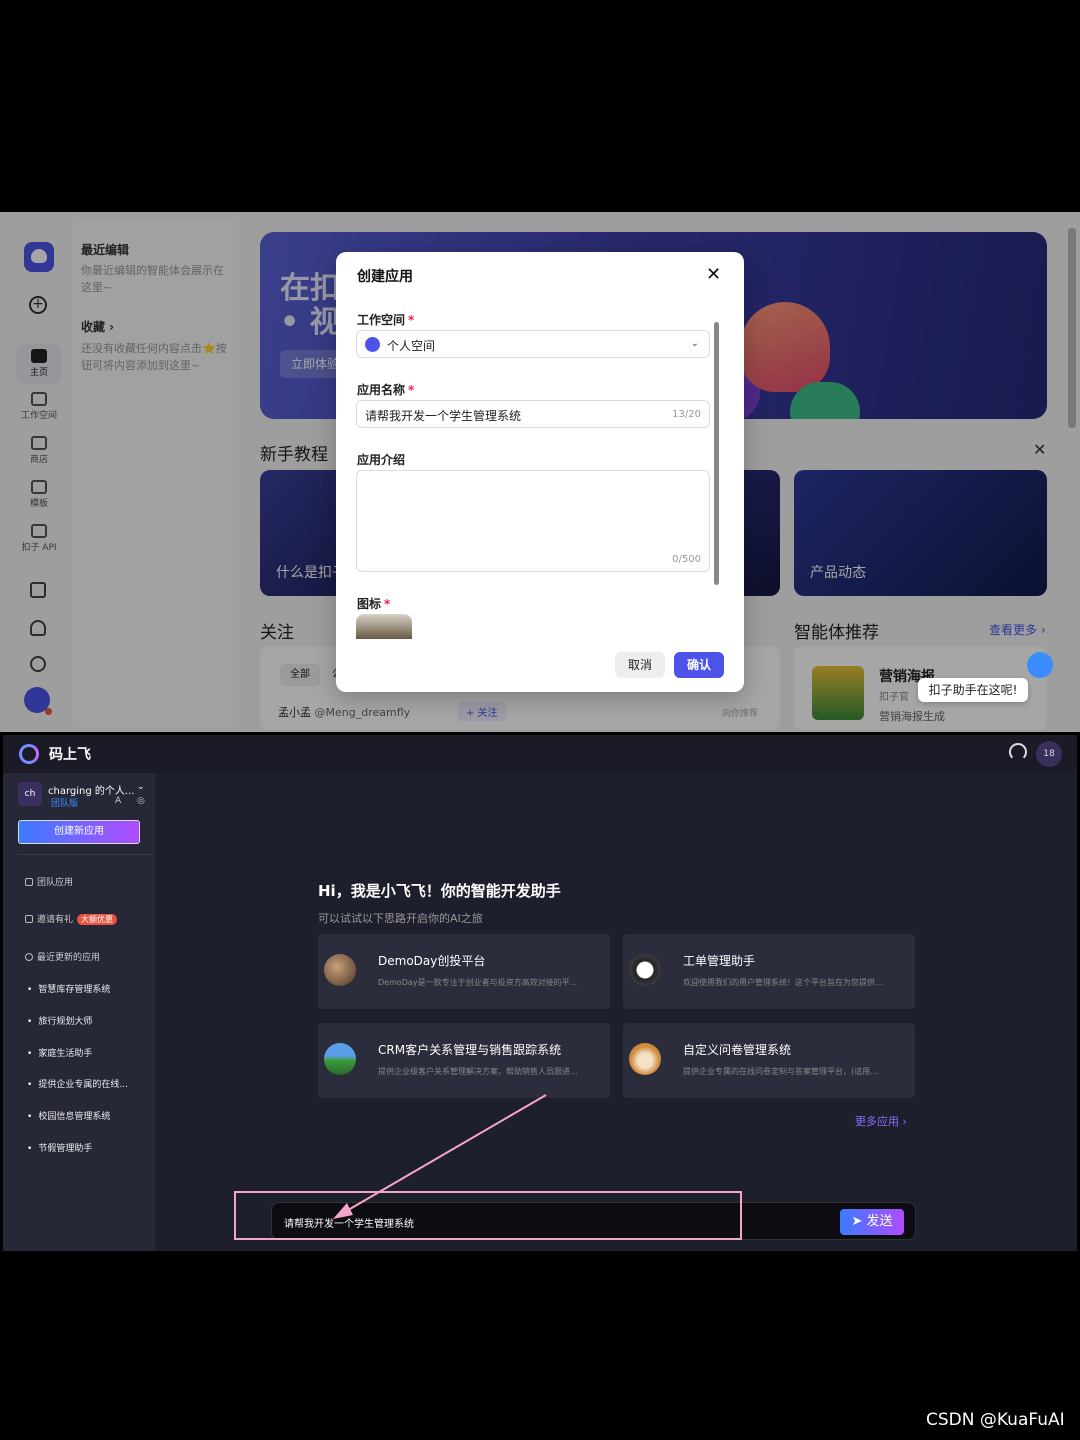 This screenshot has width=1080, height=1440. I want to click on assistant-tooltip: 扣子助手在这呢!, so click(973, 690).